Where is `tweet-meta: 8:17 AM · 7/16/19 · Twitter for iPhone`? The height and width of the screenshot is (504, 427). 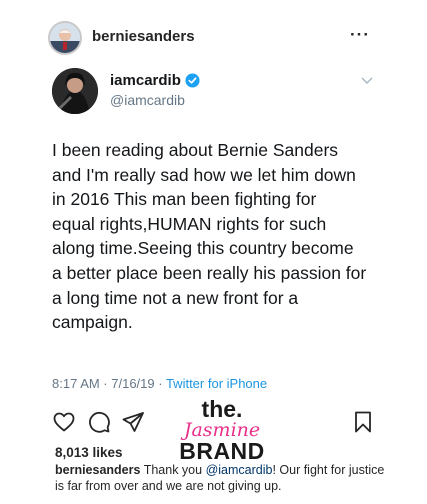
tweet-meta: 8:17 AM · 7/16/19 · Twitter for iPhone is located at coordinates (159, 383).